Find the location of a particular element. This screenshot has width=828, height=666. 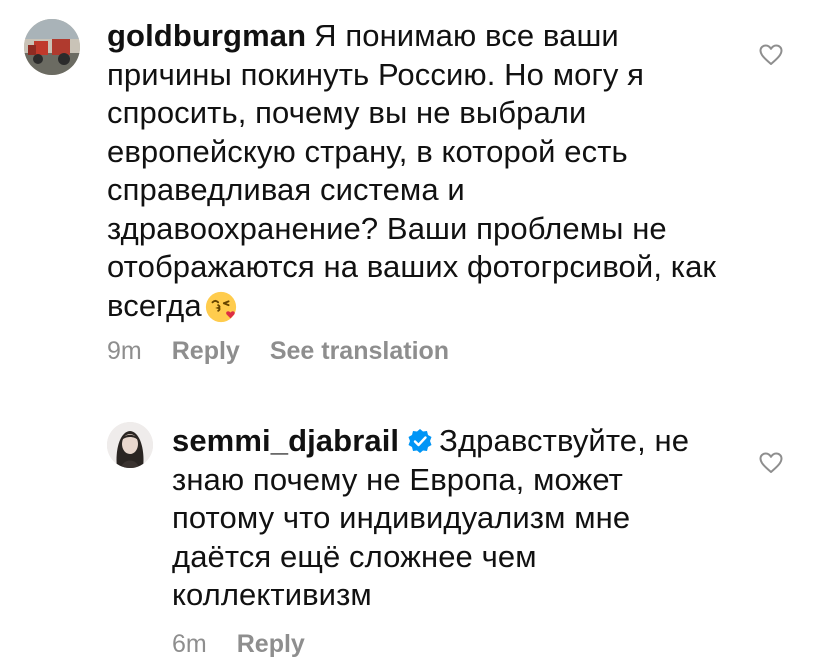

comment-time: 6m is located at coordinates (189, 644).